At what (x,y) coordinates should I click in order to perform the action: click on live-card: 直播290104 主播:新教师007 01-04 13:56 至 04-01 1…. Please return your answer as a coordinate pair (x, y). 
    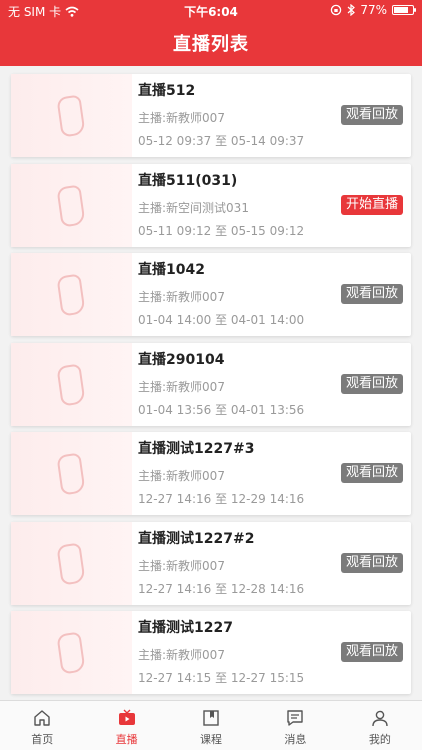
    Looking at the image, I should click on (211, 384).